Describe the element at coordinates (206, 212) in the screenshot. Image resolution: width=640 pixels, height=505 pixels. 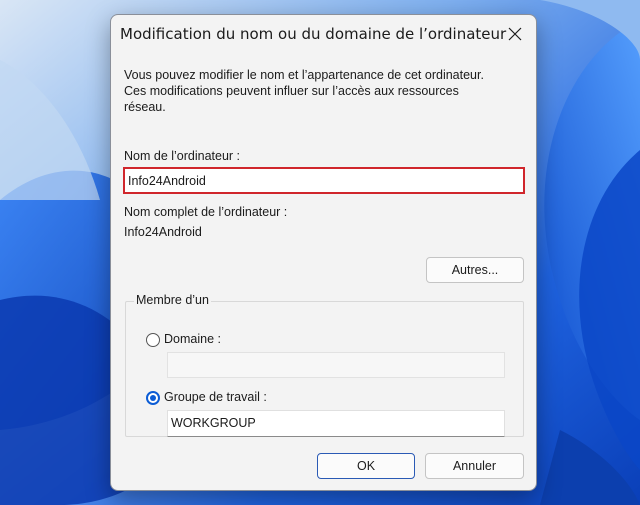
I see `full-name-label: Nom complet de l’ordinateur :` at that location.